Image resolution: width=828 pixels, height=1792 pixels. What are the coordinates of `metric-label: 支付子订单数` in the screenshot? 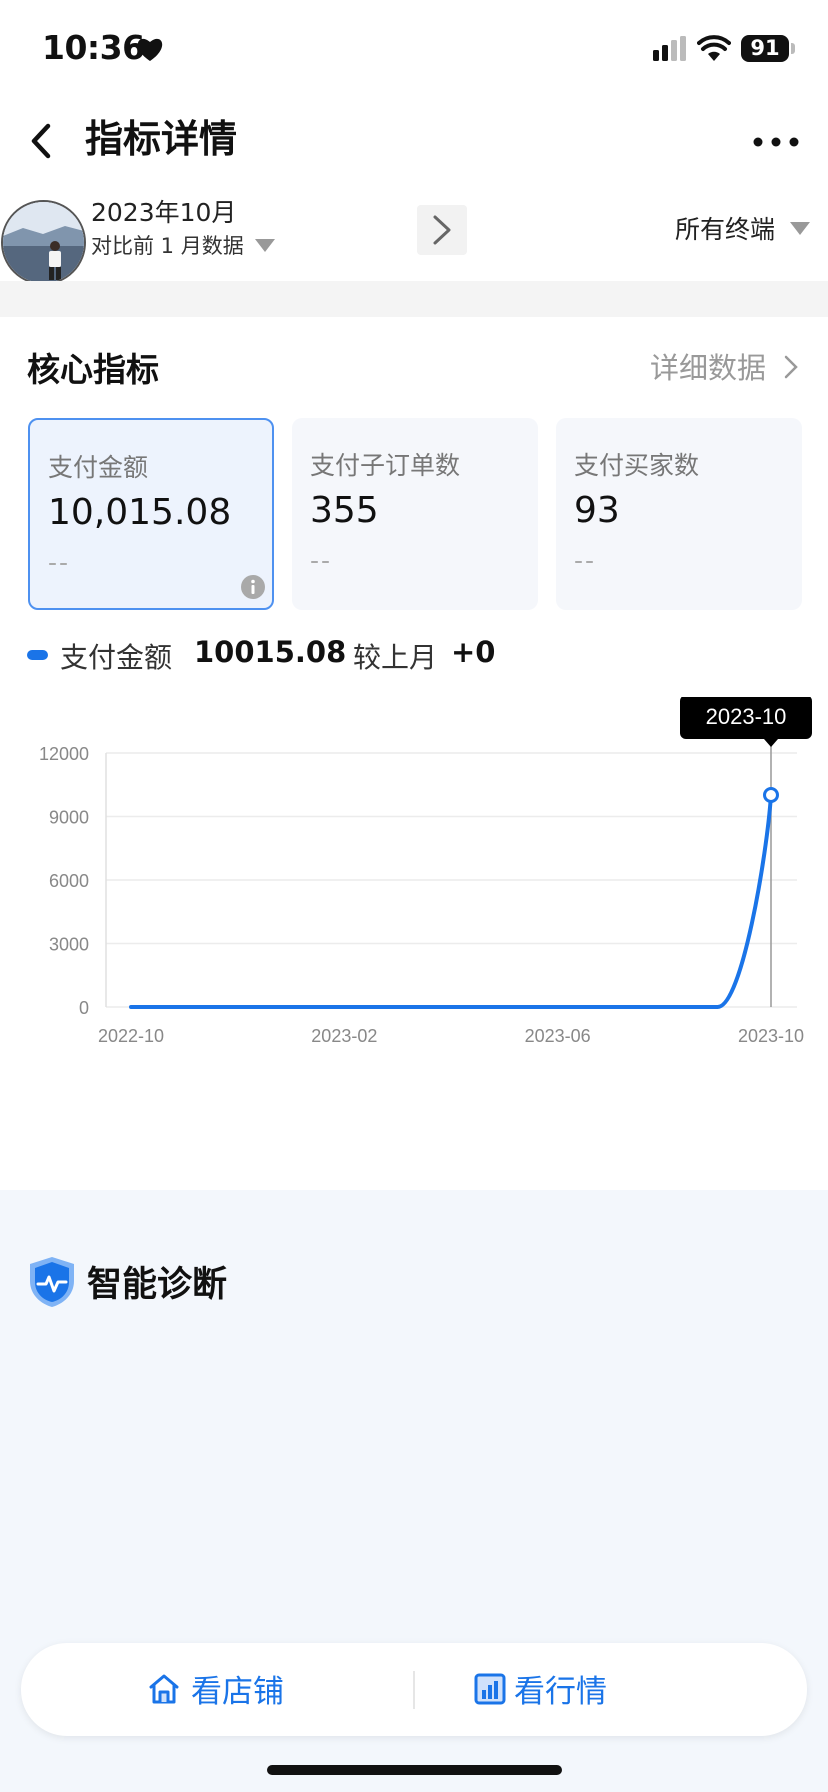 It's located at (385, 465).